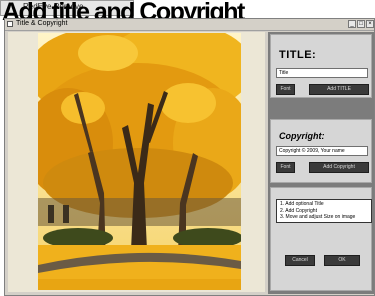  What do you see at coordinates (322, 73) in the screenshot?
I see `title-input: Title` at bounding box center [322, 73].